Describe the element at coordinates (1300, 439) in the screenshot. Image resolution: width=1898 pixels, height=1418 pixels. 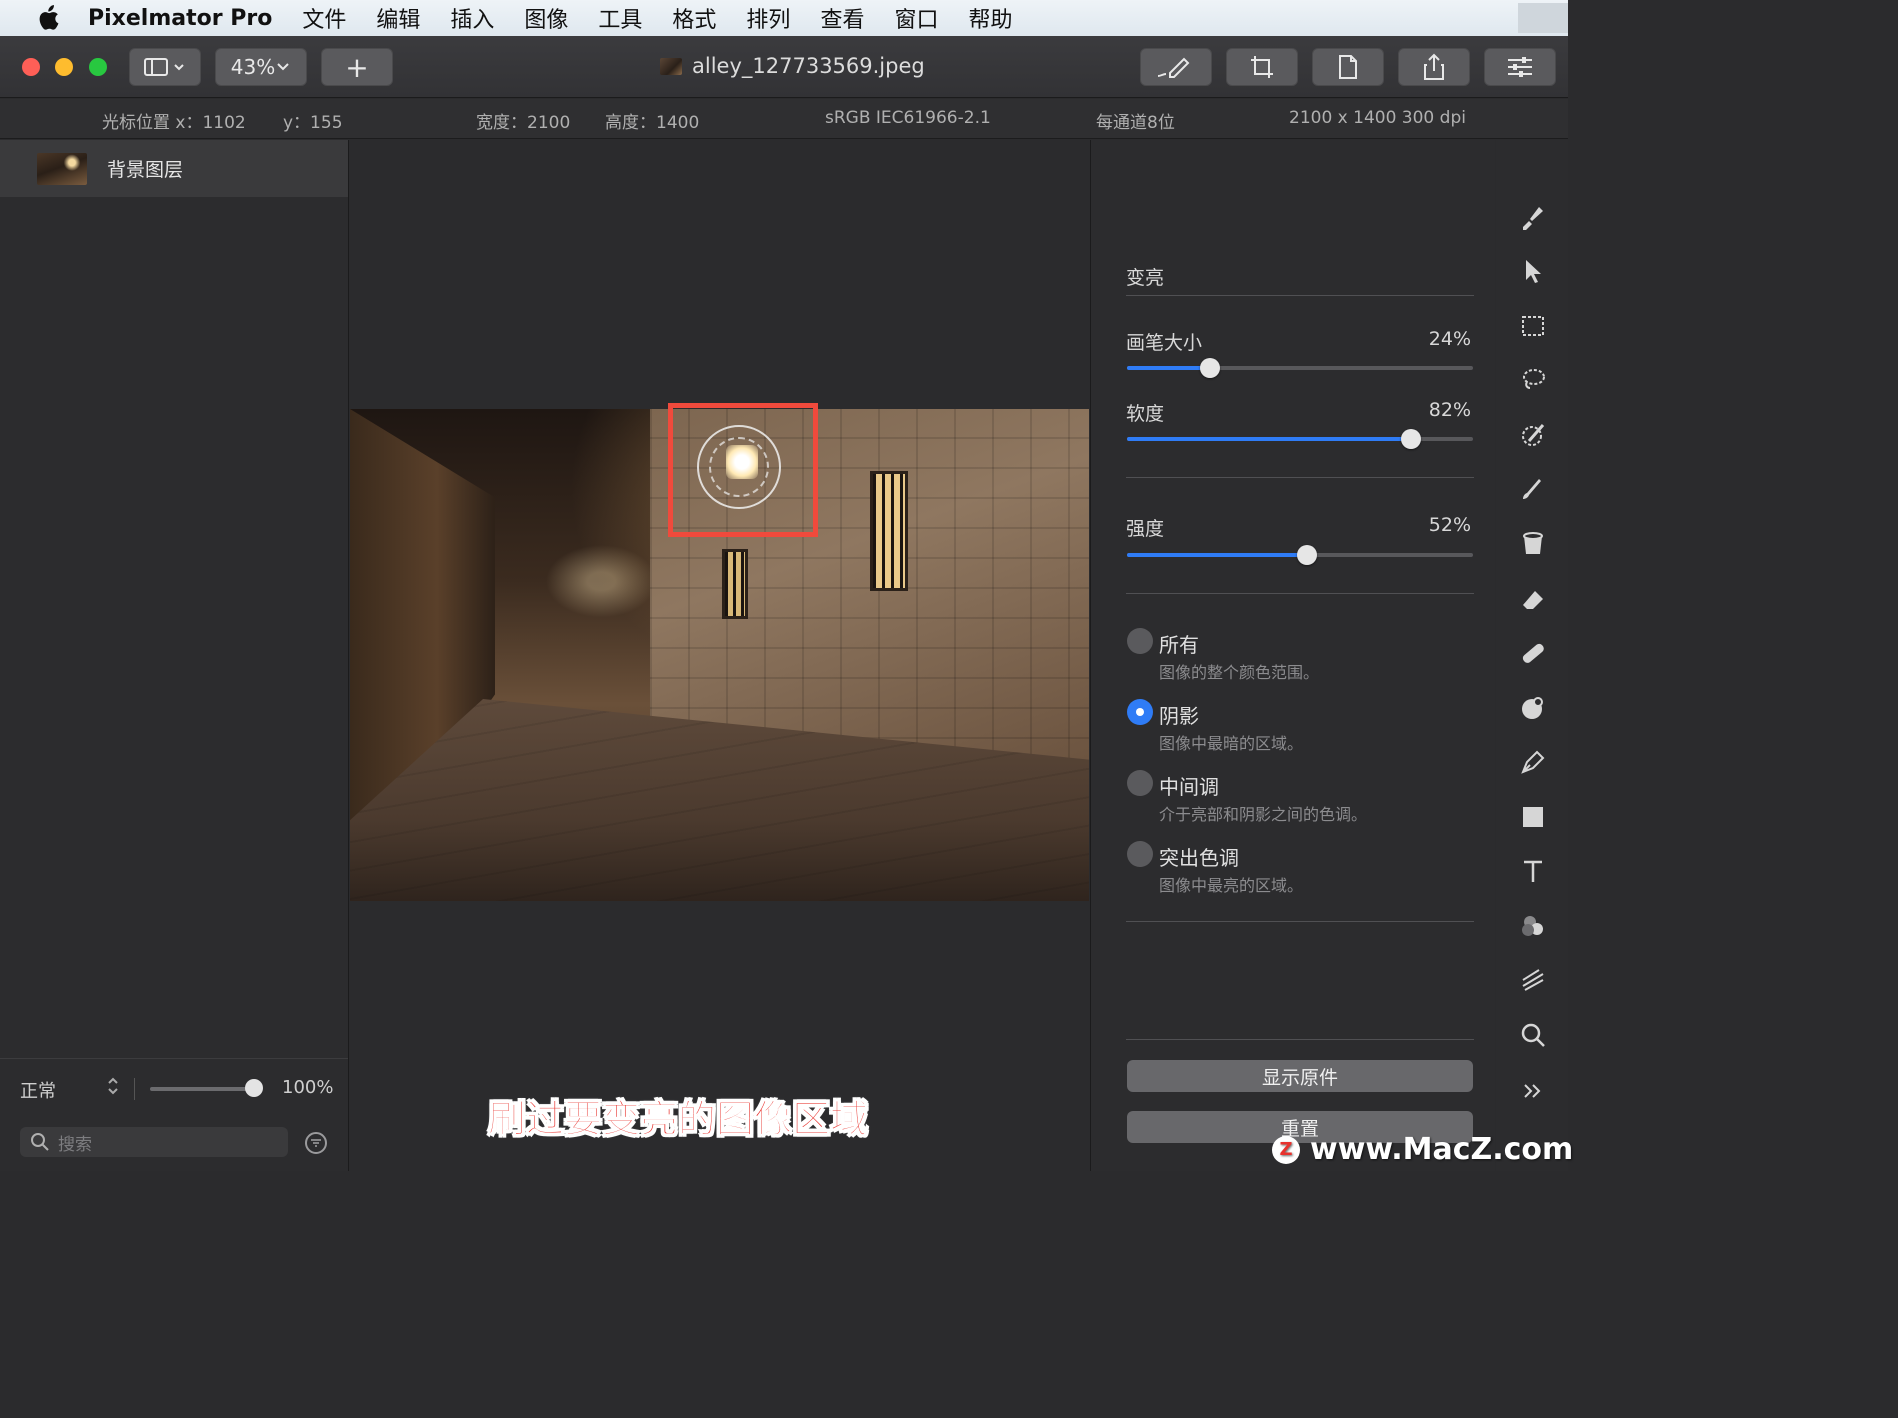
I see `softness-slider` at that location.